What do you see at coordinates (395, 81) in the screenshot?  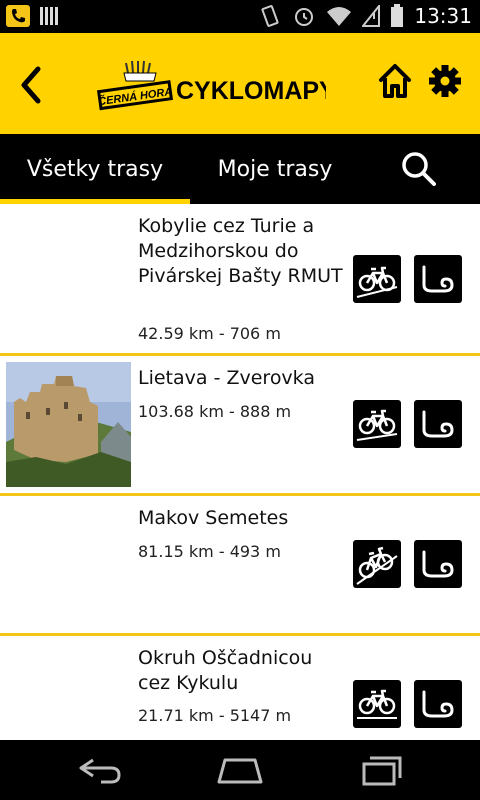 I see `home-icon` at bounding box center [395, 81].